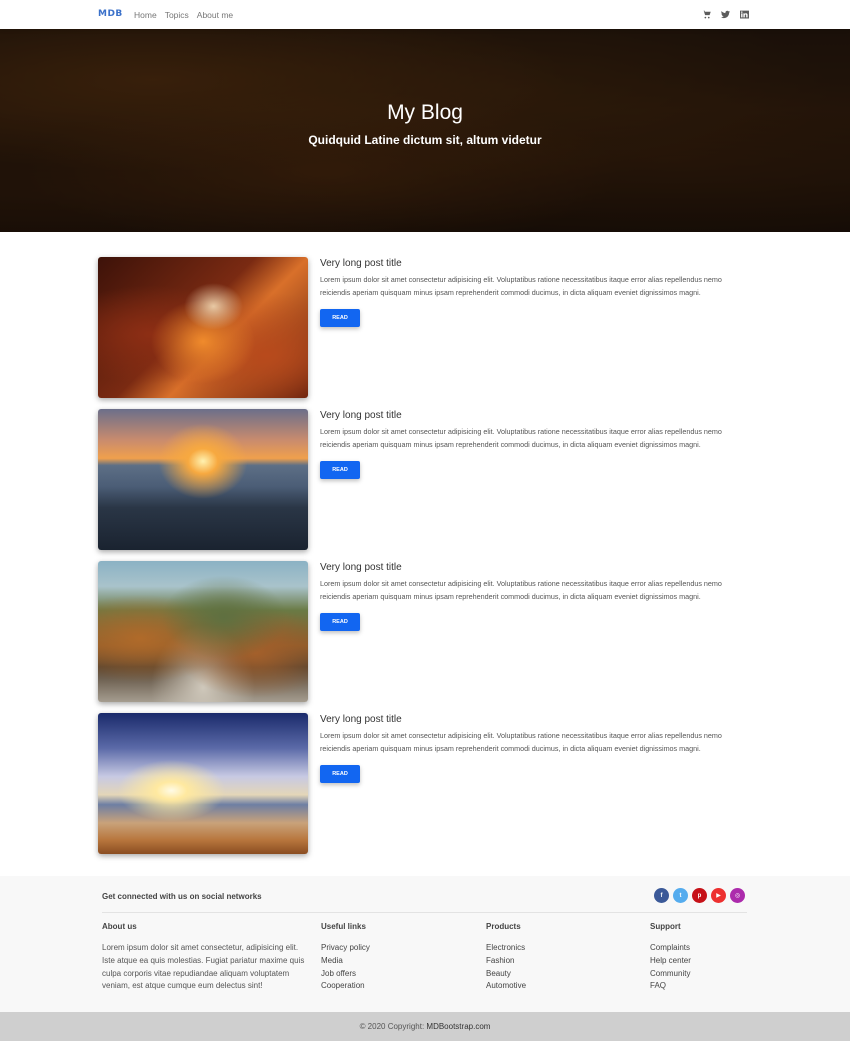 The height and width of the screenshot is (1041, 850). What do you see at coordinates (182, 896) in the screenshot?
I see `social-heading: Get connected with us on social networks` at bounding box center [182, 896].